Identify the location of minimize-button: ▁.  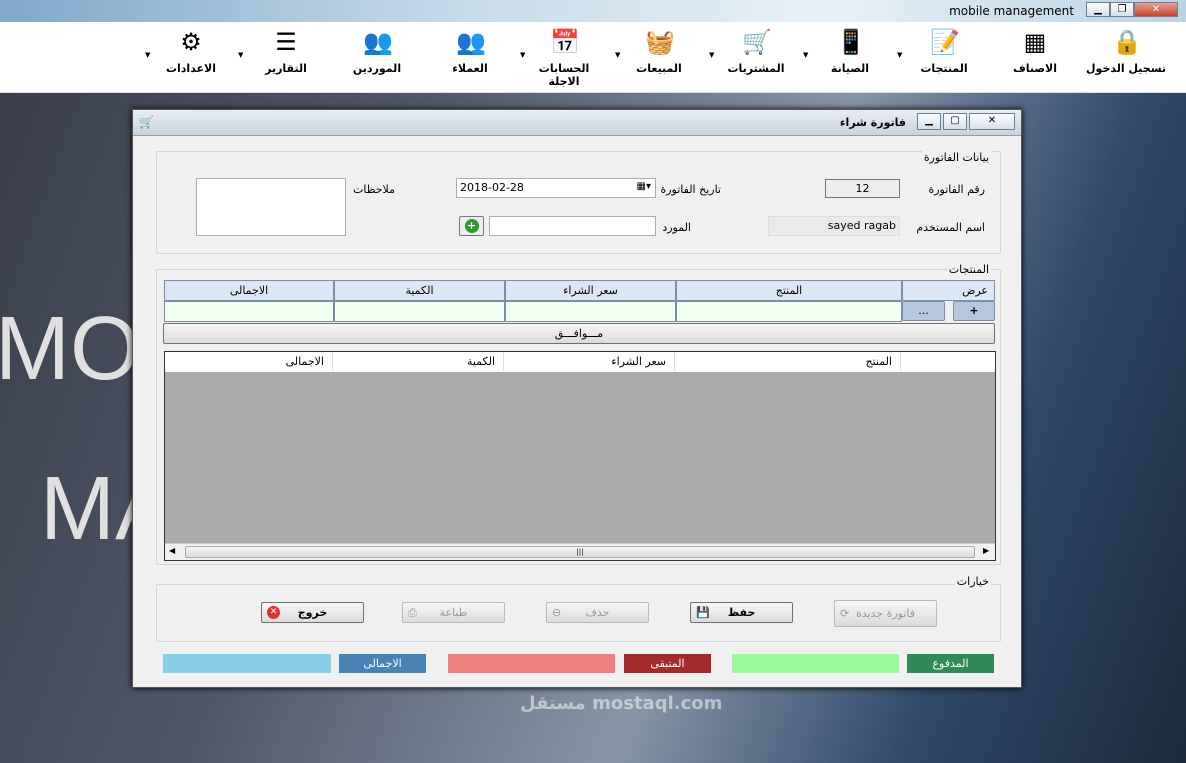
(1098, 9).